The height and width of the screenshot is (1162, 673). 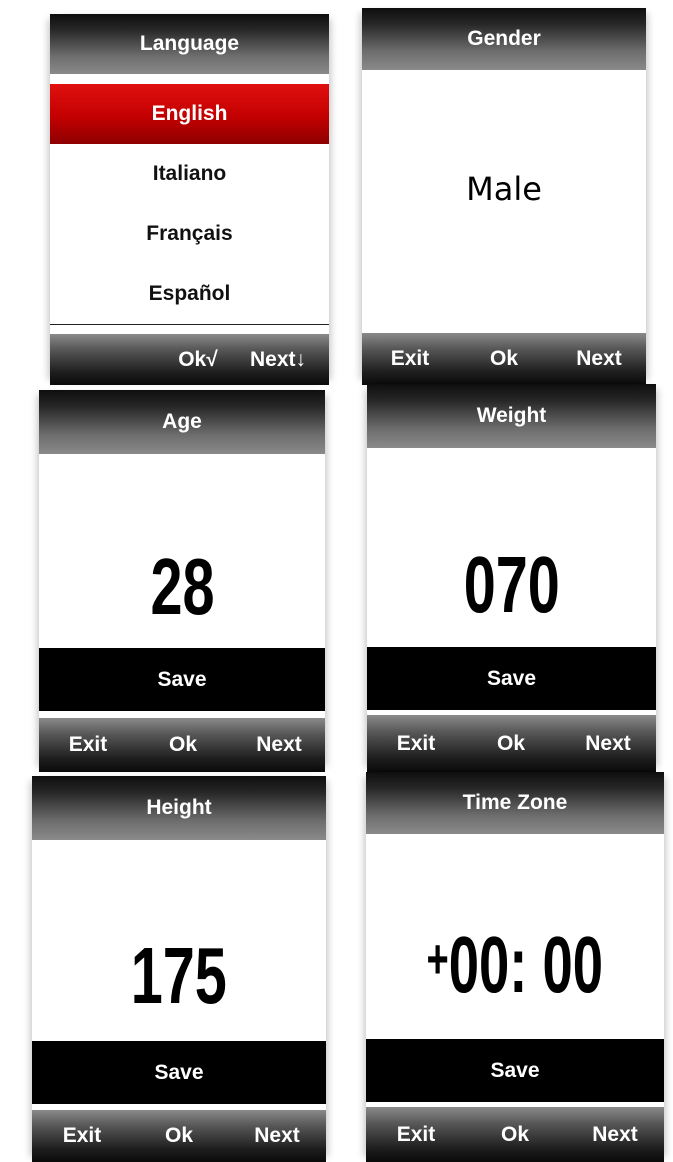 I want to click on weight-title: Weight, so click(x=511, y=415).